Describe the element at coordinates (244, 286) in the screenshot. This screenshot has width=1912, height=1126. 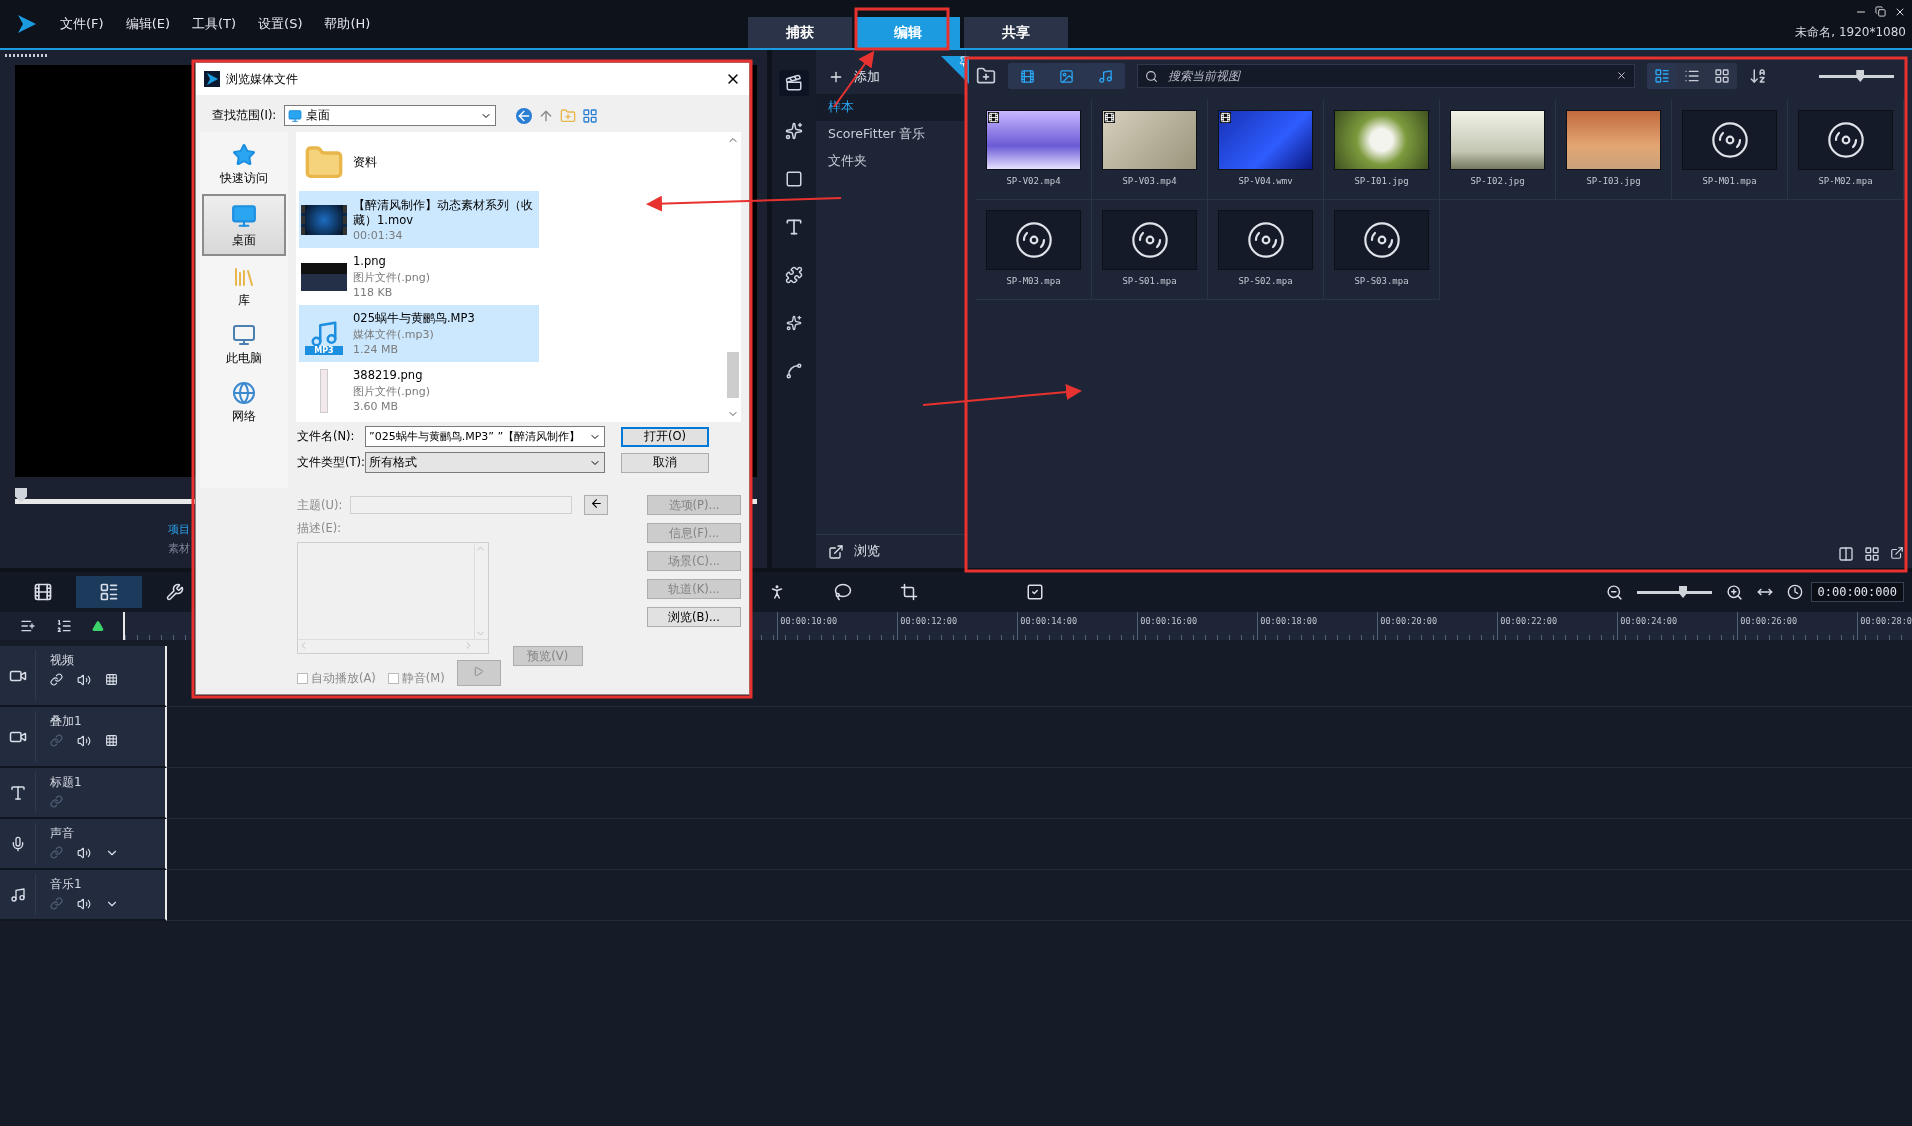
I see `place-item: 库` at that location.